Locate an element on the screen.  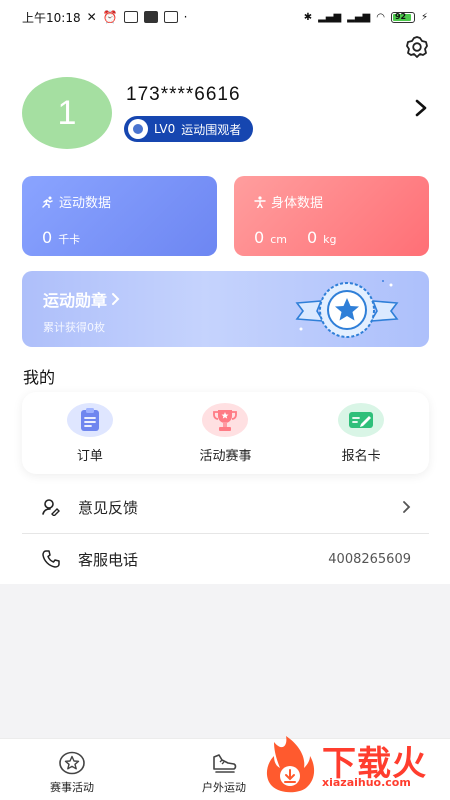
avatar-text: 1 is located at coordinates (67, 112).